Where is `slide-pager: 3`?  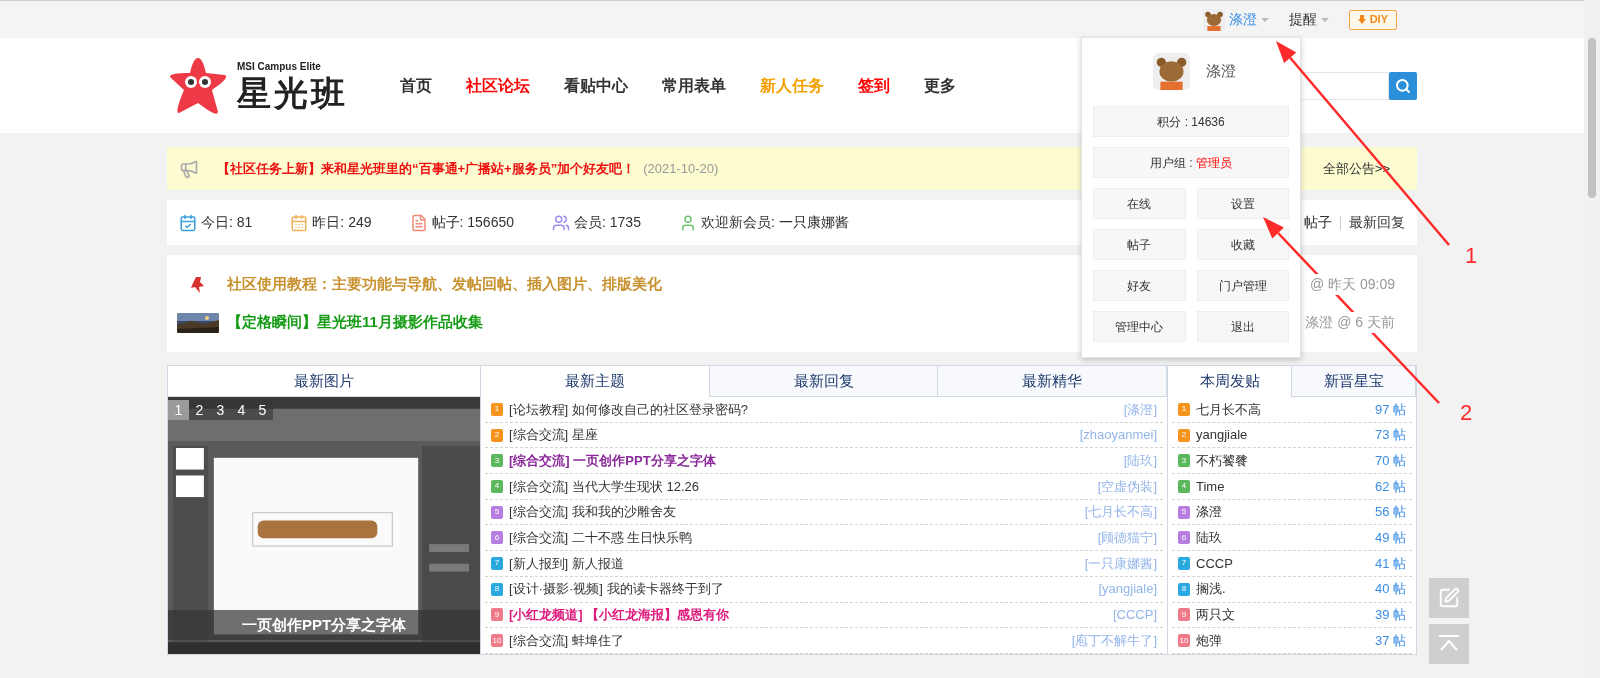 slide-pager: 3 is located at coordinates (220, 410).